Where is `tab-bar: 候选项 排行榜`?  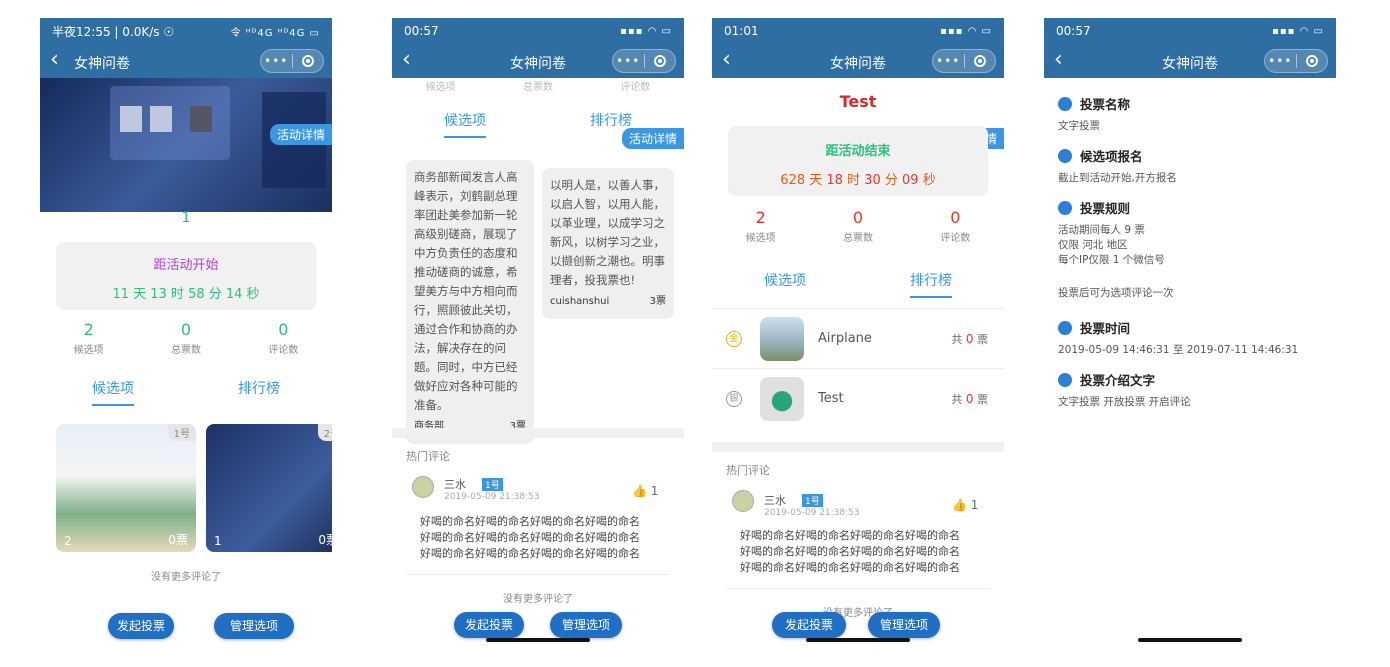
tab-bar: 候选项 排行榜 is located at coordinates (186, 392).